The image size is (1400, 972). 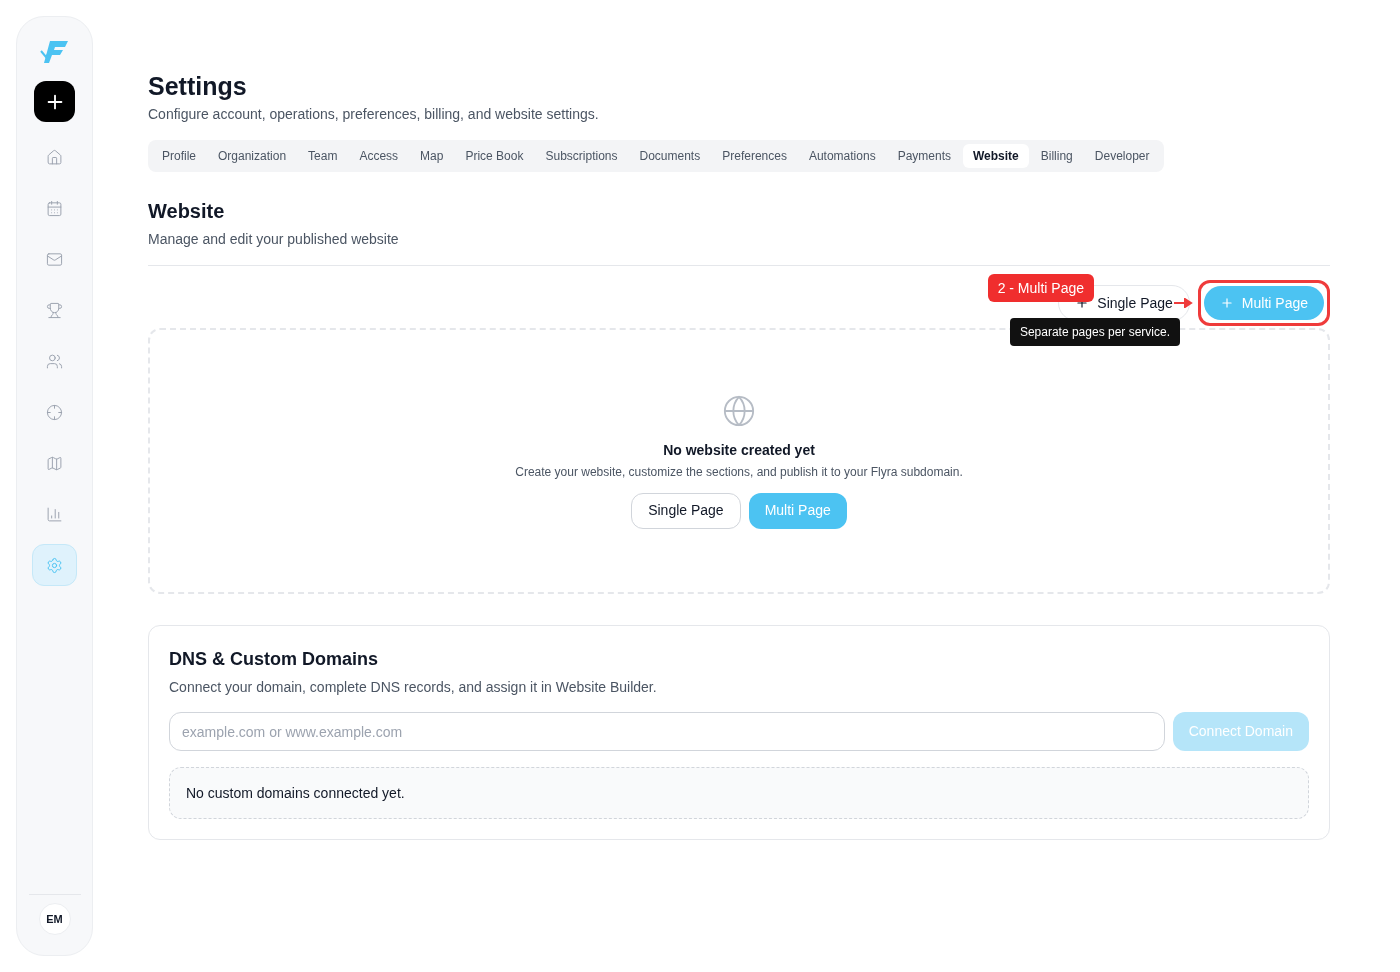 What do you see at coordinates (187, 211) in the screenshot?
I see `section-title: Website` at bounding box center [187, 211].